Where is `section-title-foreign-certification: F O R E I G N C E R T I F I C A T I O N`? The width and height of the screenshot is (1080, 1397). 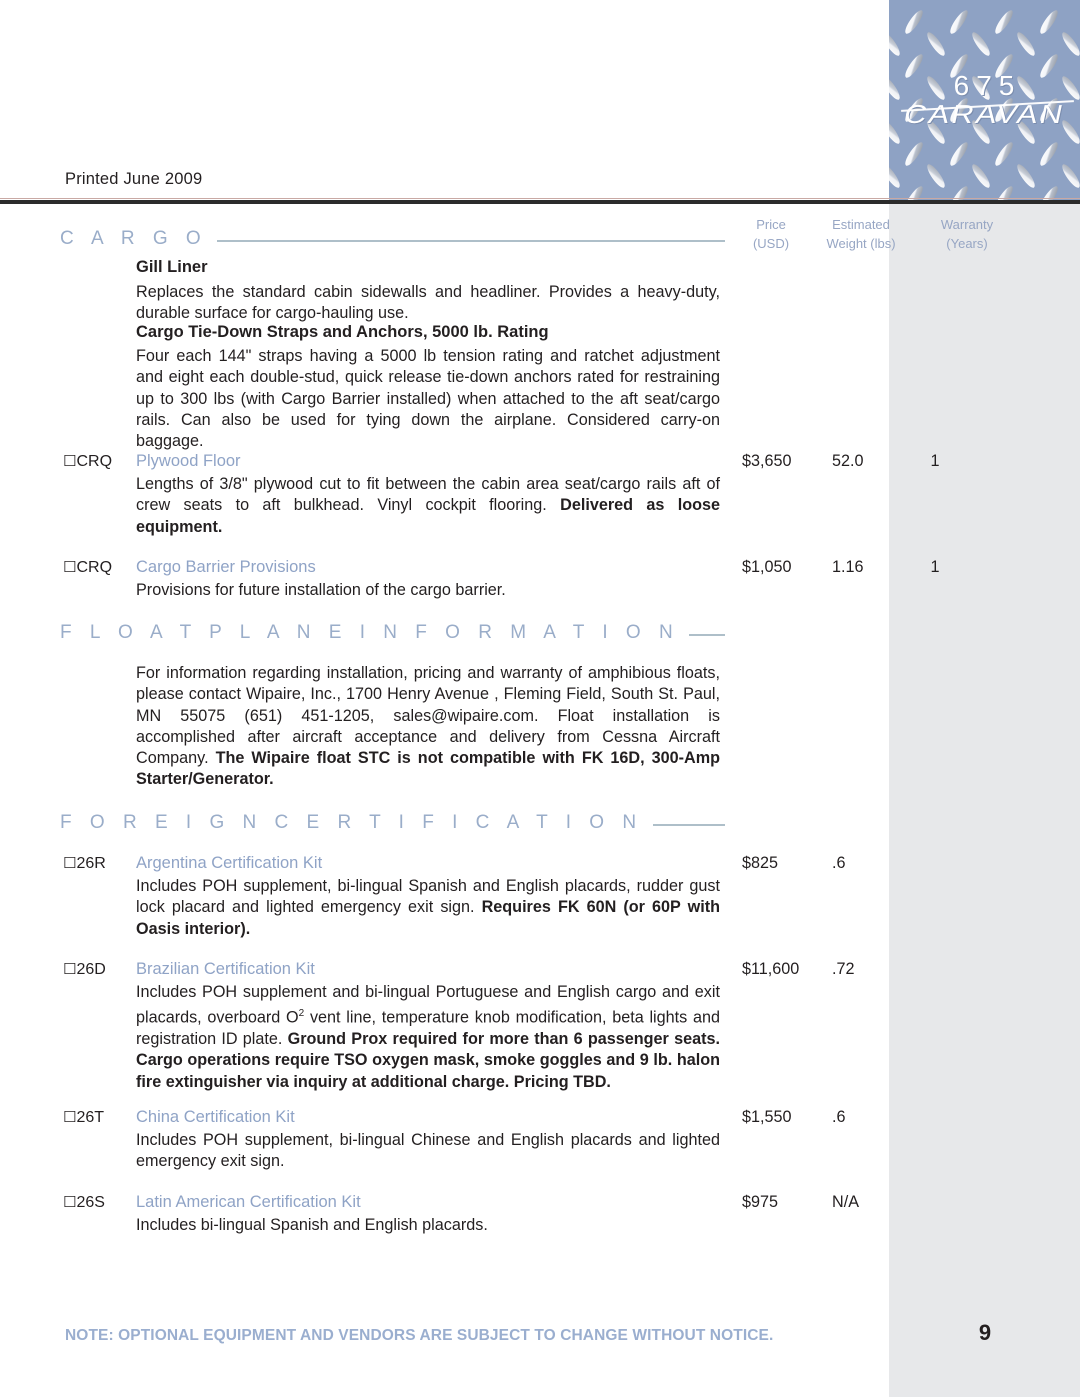
section-title-foreign-certification: F O R E I G N C E R T I F I C A T I O N is located at coordinates (351, 822).